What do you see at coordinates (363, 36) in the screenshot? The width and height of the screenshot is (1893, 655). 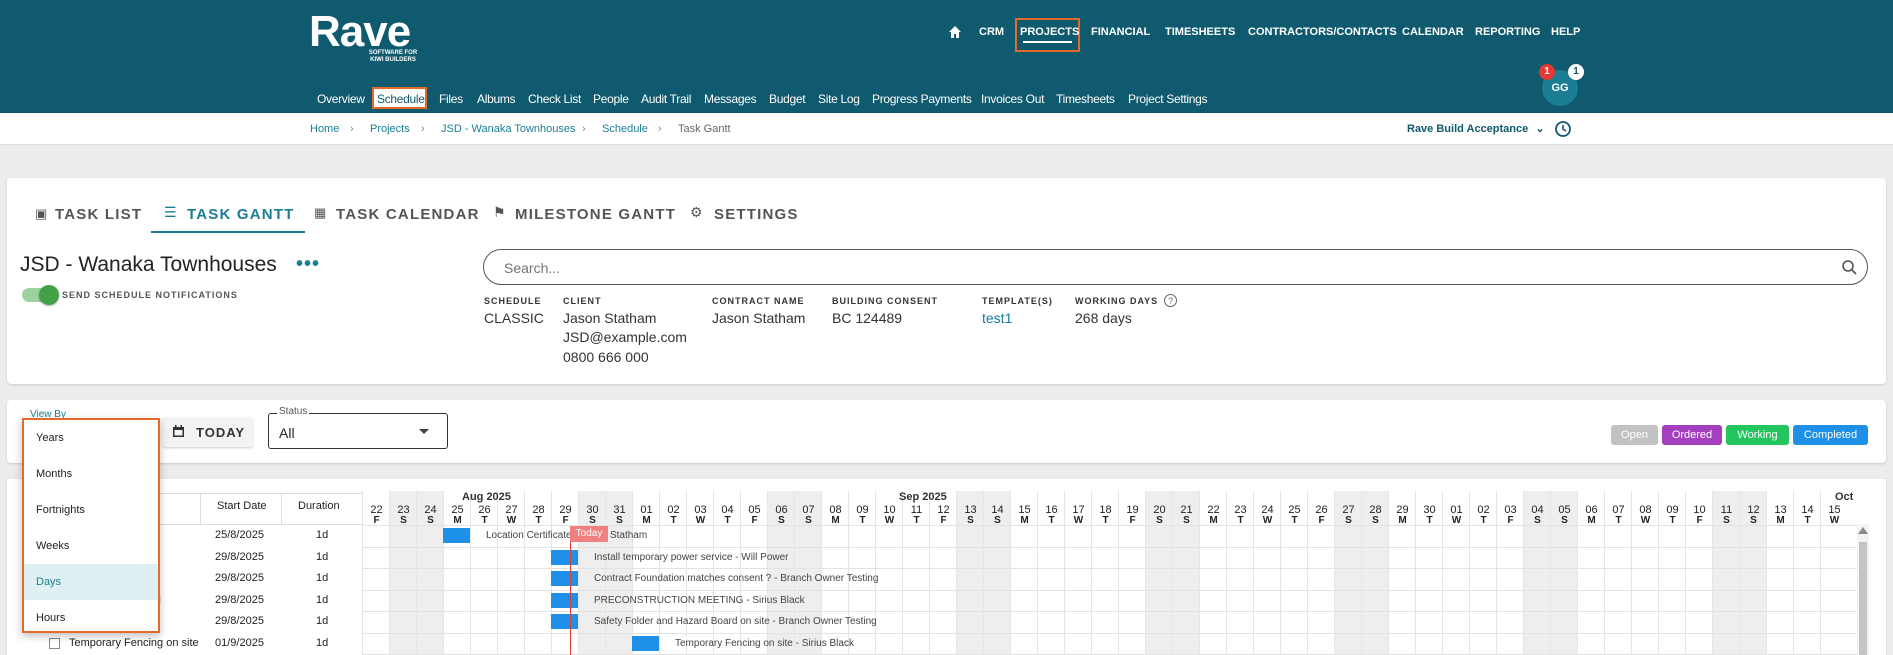 I see `rave-logo: Rave SOFTWARE FOR KIWI BUILDERS` at bounding box center [363, 36].